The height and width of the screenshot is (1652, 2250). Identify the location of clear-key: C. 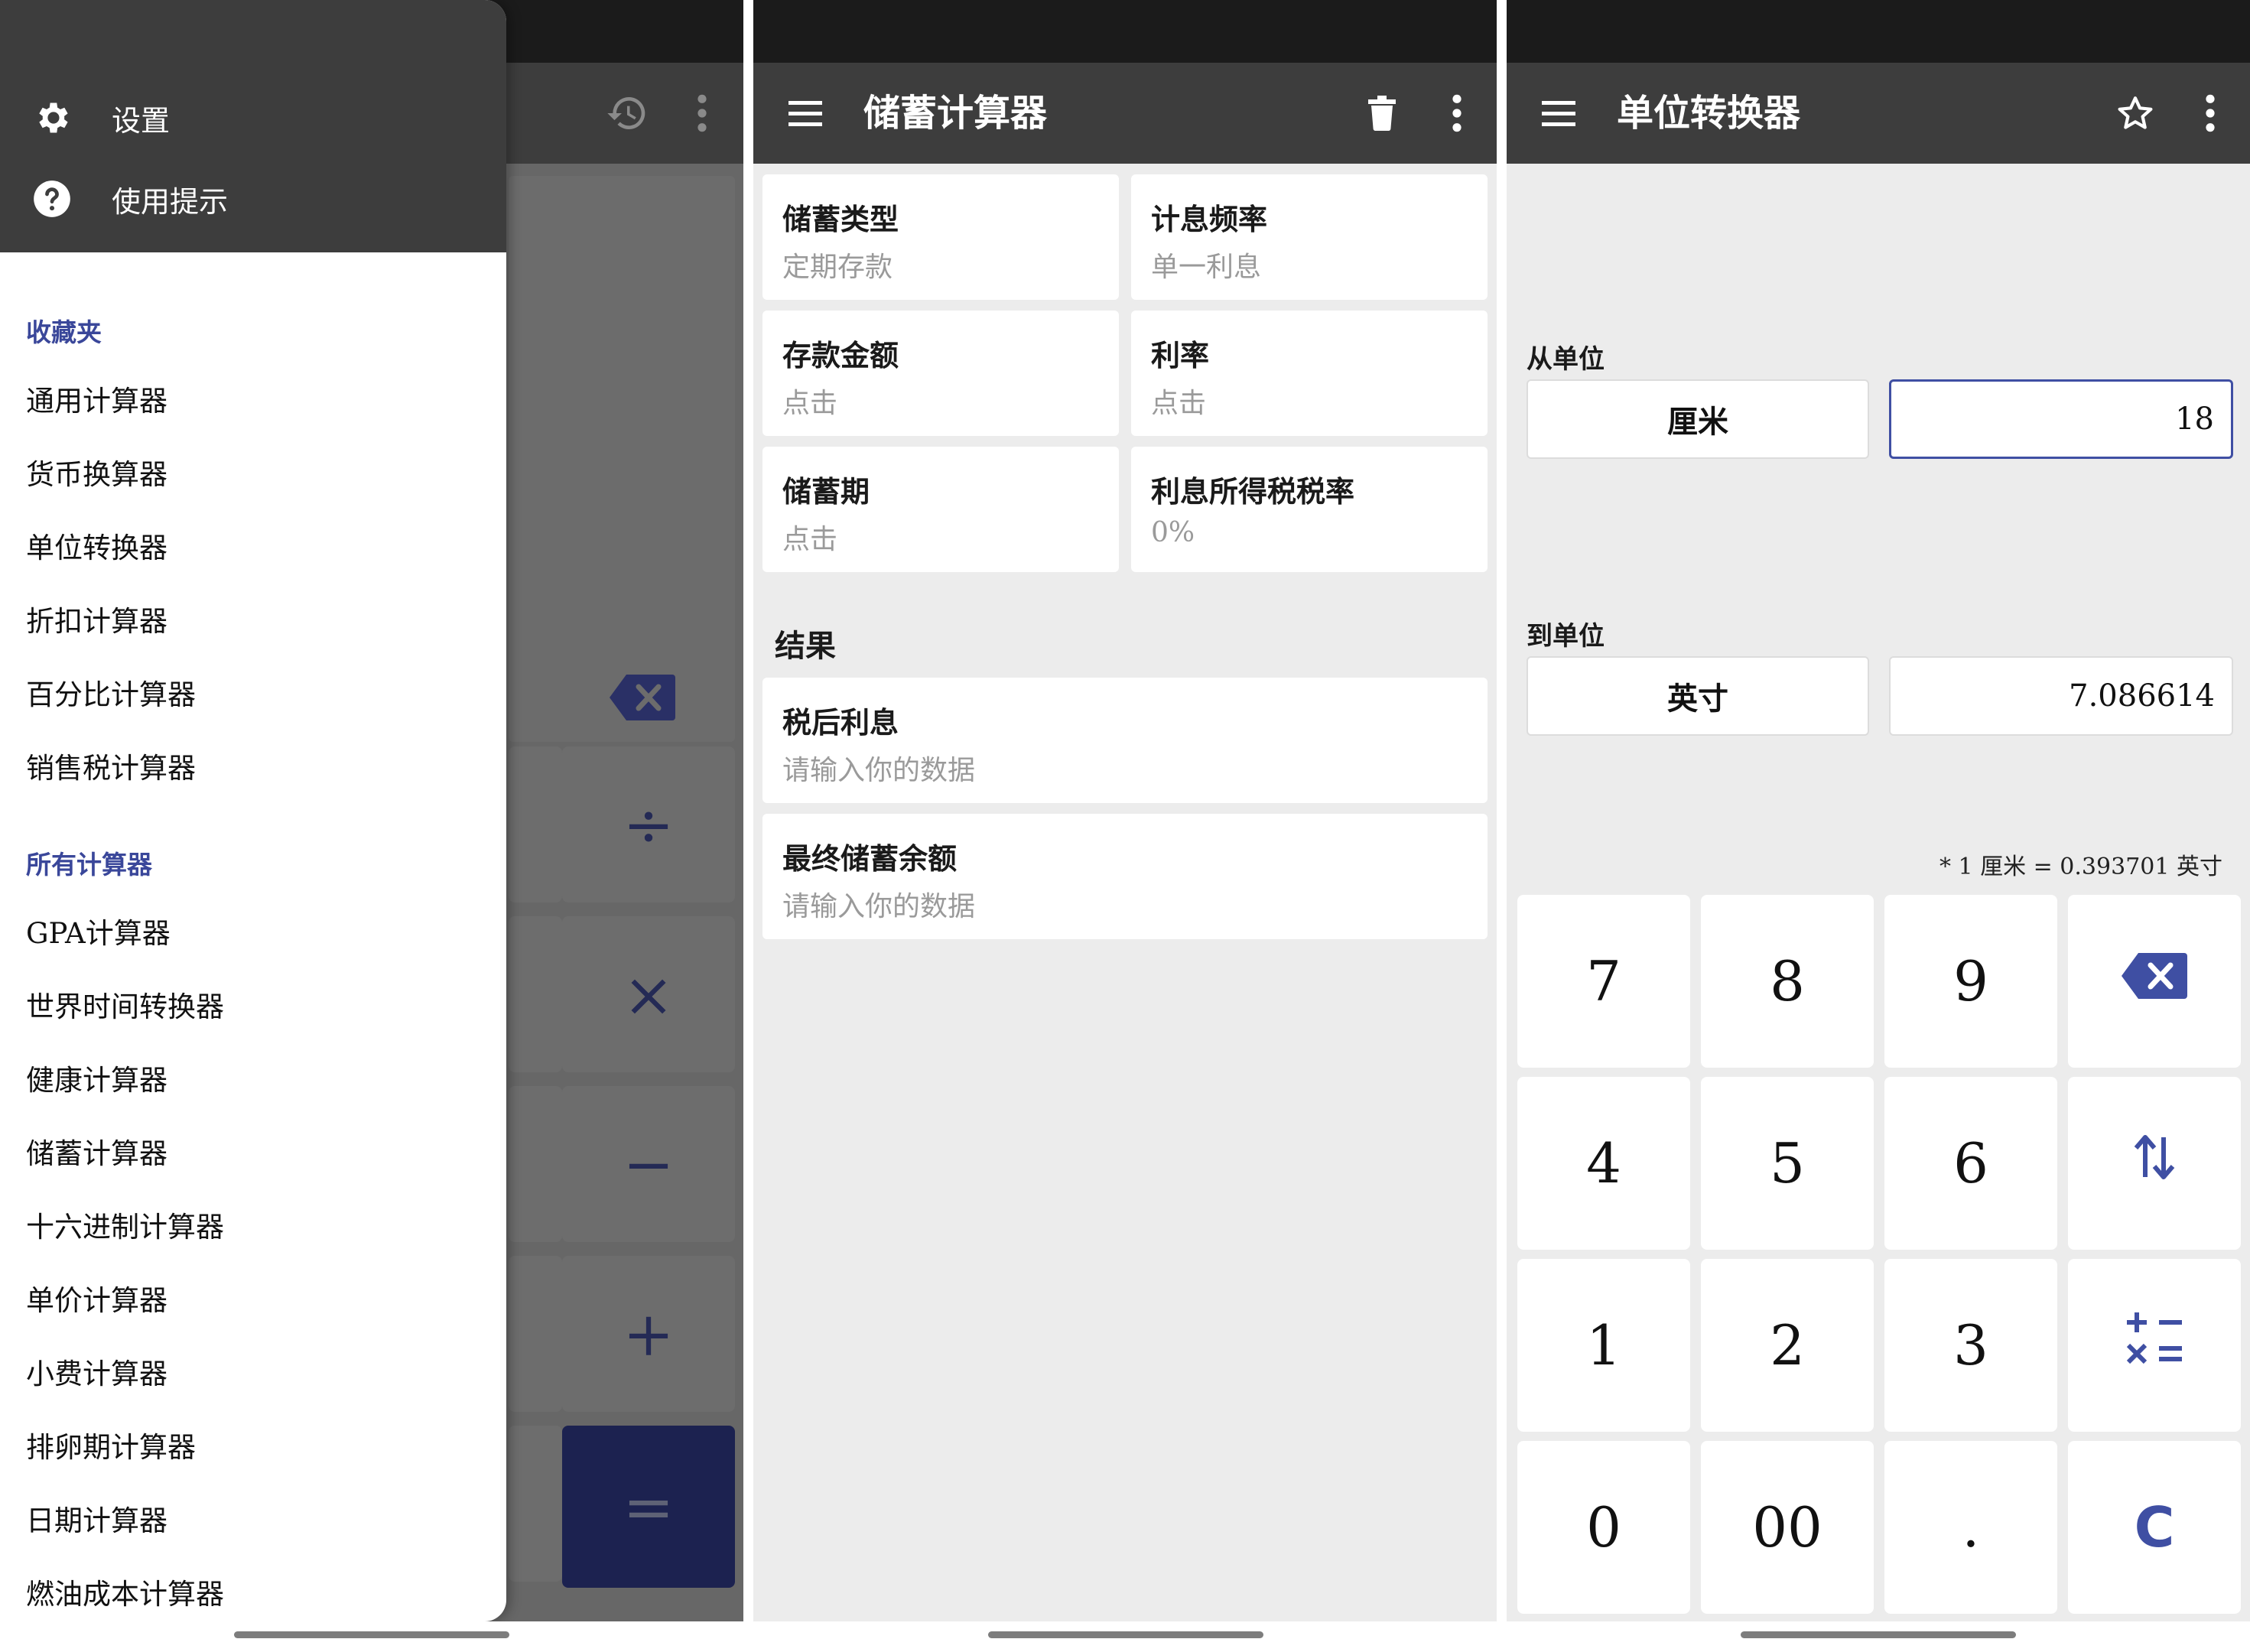
(2154, 1528).